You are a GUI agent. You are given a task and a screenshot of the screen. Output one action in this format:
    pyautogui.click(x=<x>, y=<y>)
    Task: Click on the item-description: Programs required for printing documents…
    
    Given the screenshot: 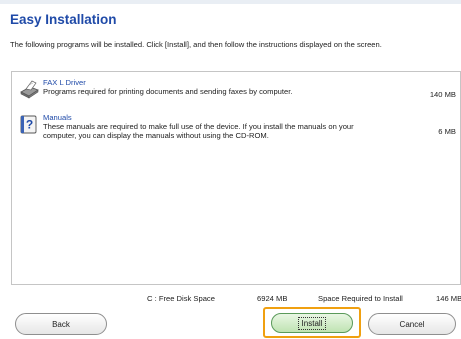 What is the action you would take?
    pyautogui.click(x=168, y=91)
    